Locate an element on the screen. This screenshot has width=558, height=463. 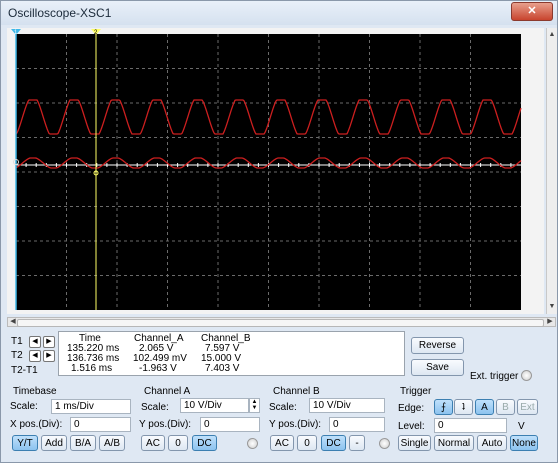
channel-b-heading: Channel B is located at coordinates (296, 391).